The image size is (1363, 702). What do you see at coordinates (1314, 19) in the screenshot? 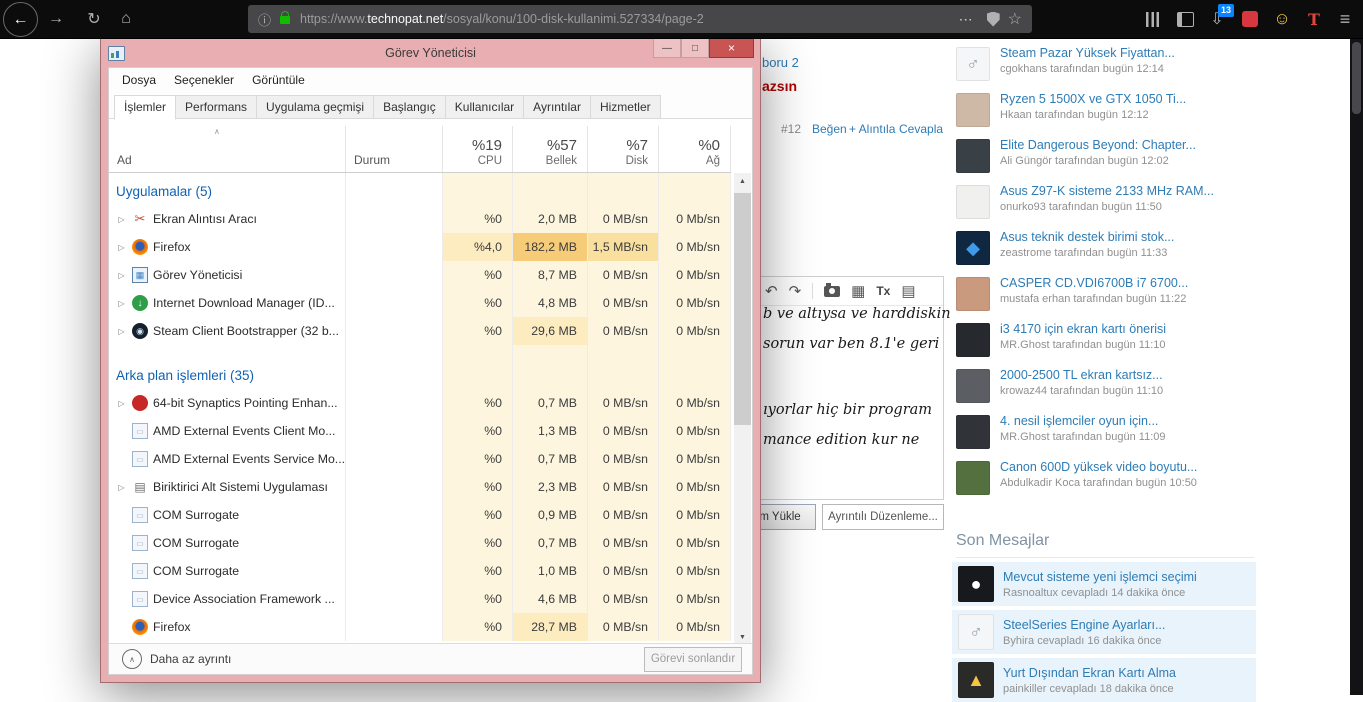
I see `t-extension-icon: T` at bounding box center [1314, 19].